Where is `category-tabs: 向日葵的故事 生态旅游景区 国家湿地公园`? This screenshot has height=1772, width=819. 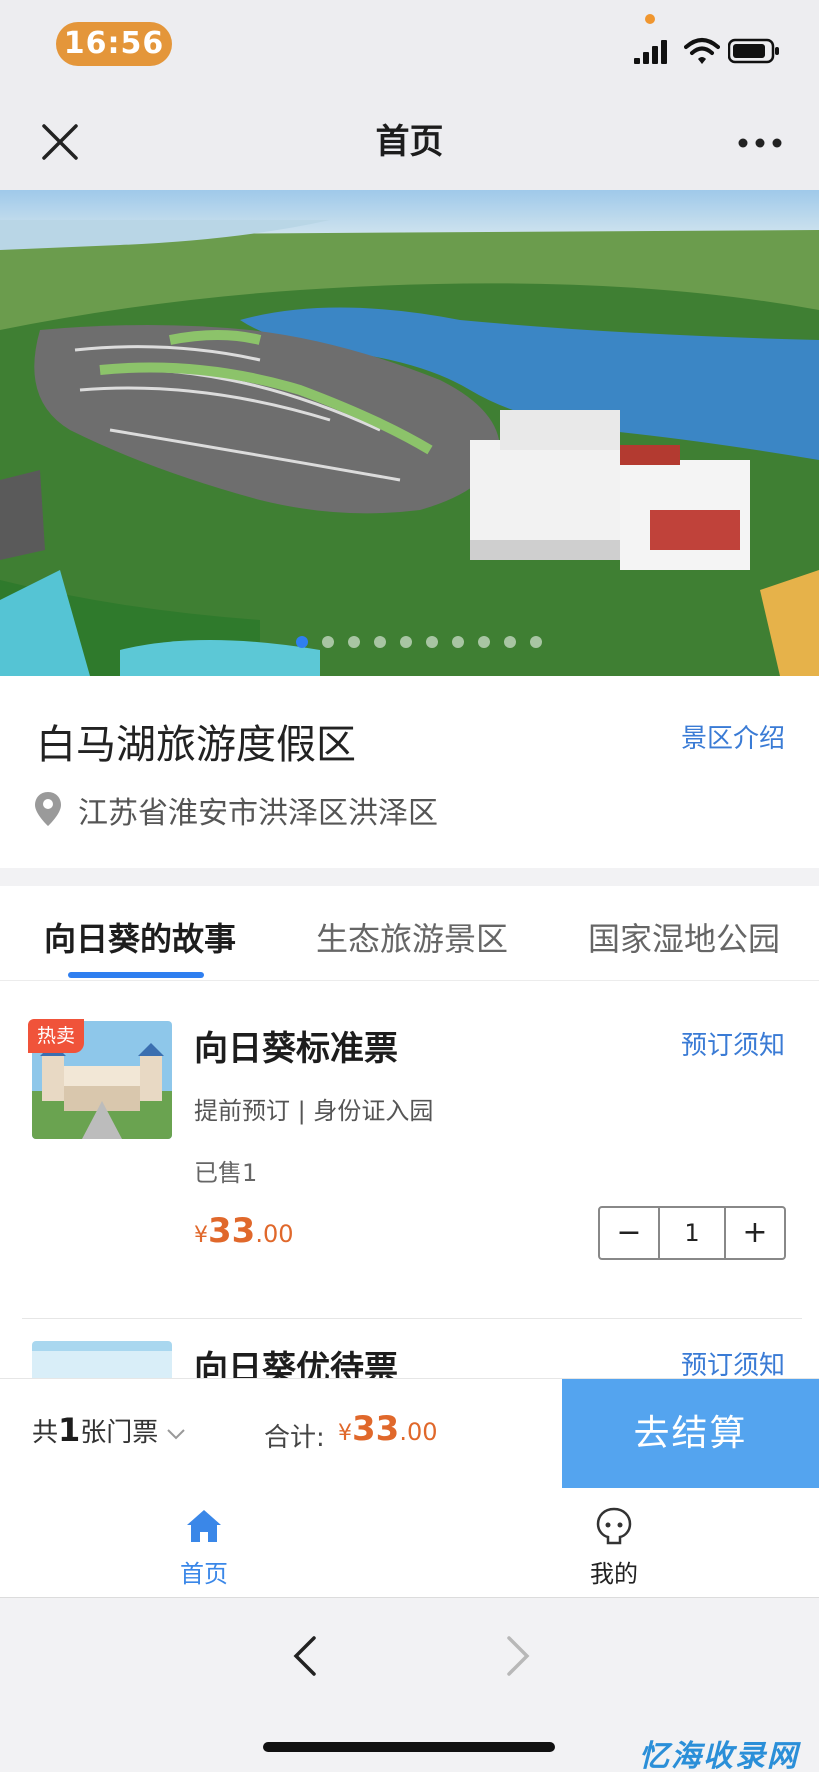
category-tabs: 向日葵的故事 生态旅游景区 国家湿地公园 is located at coordinates (409, 933).